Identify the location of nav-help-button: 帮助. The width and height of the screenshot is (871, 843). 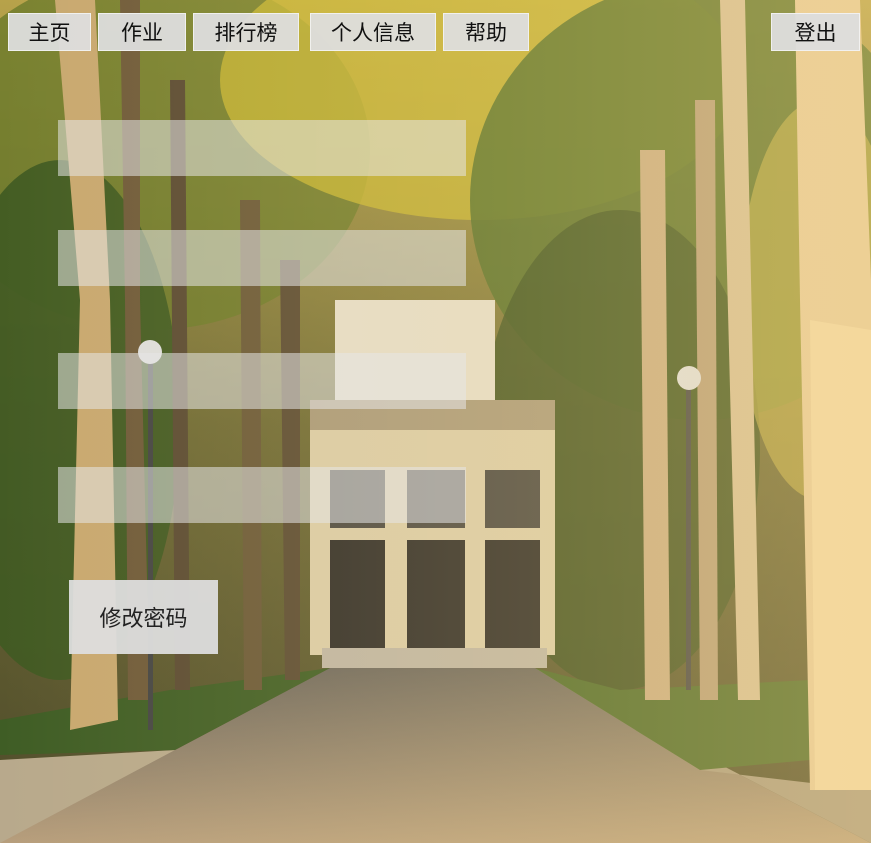
(486, 32).